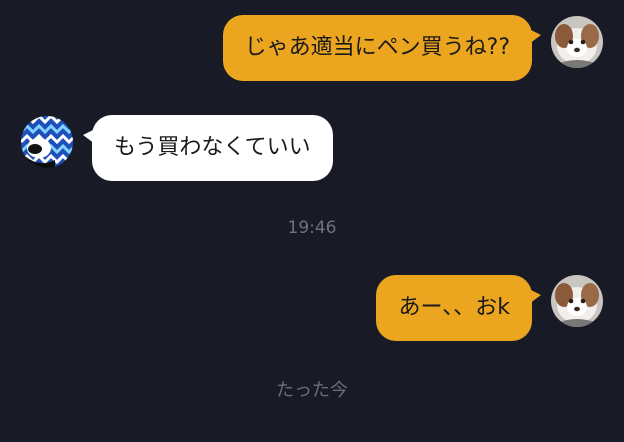  I want to click on read-status: たった今, so click(312, 390).